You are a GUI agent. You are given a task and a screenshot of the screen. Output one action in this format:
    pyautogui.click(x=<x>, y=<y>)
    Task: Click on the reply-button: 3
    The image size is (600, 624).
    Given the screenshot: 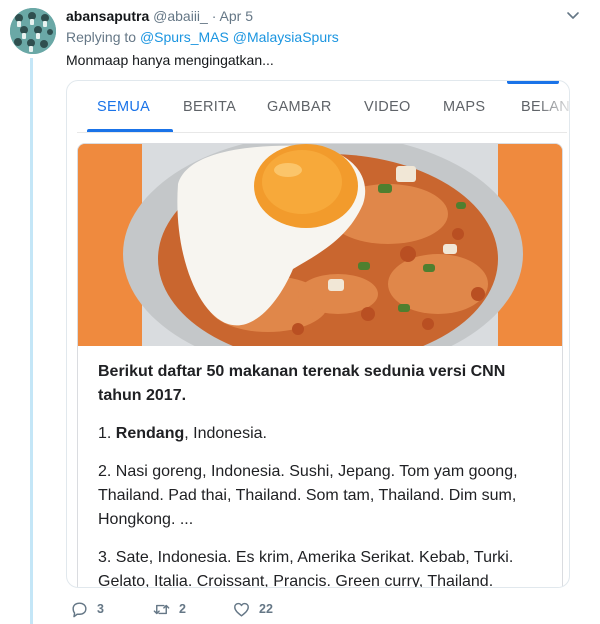 What is the action you would take?
    pyautogui.click(x=87, y=609)
    